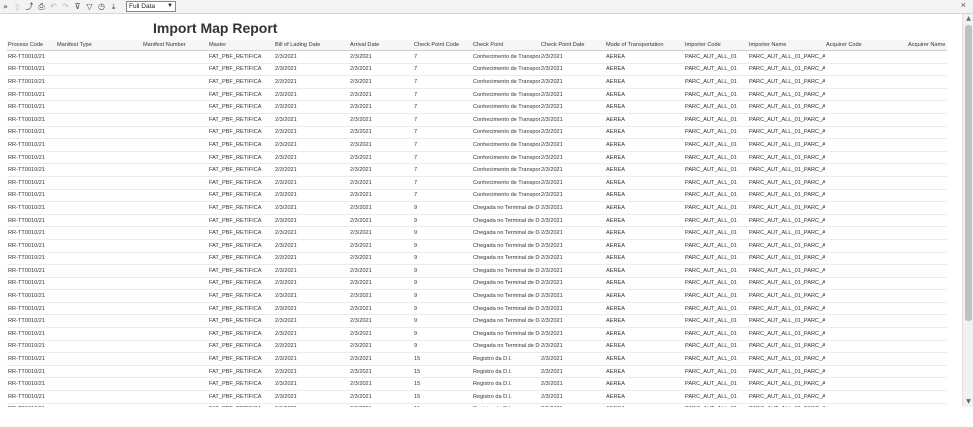 The image size is (973, 427). What do you see at coordinates (963, 5) in the screenshot?
I see `close-icon: ×` at bounding box center [963, 5].